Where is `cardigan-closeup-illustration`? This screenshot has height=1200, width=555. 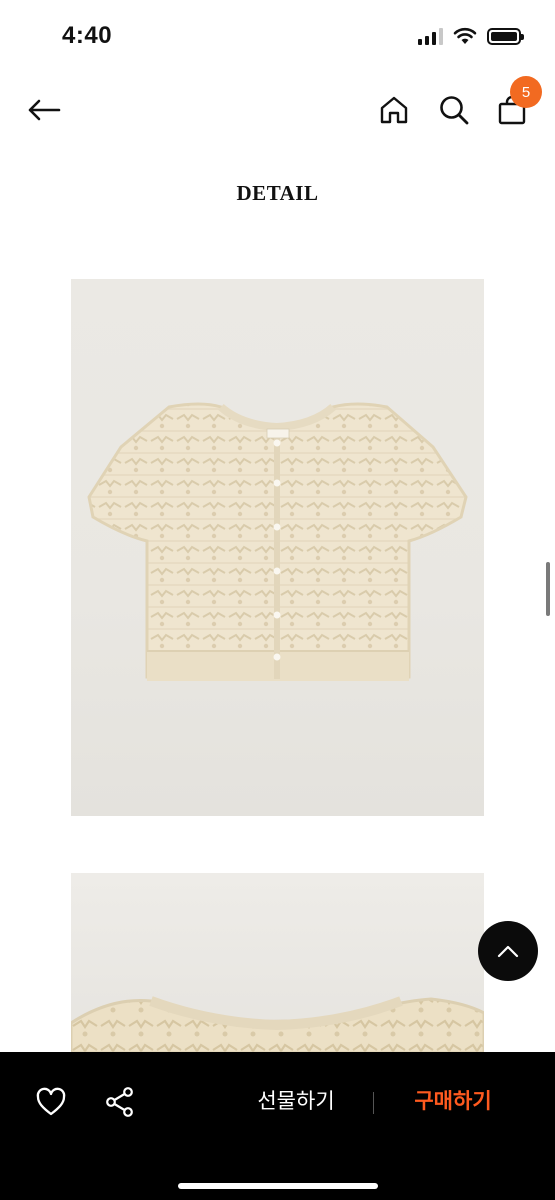
cardigan-closeup-illustration is located at coordinates (277, 1024).